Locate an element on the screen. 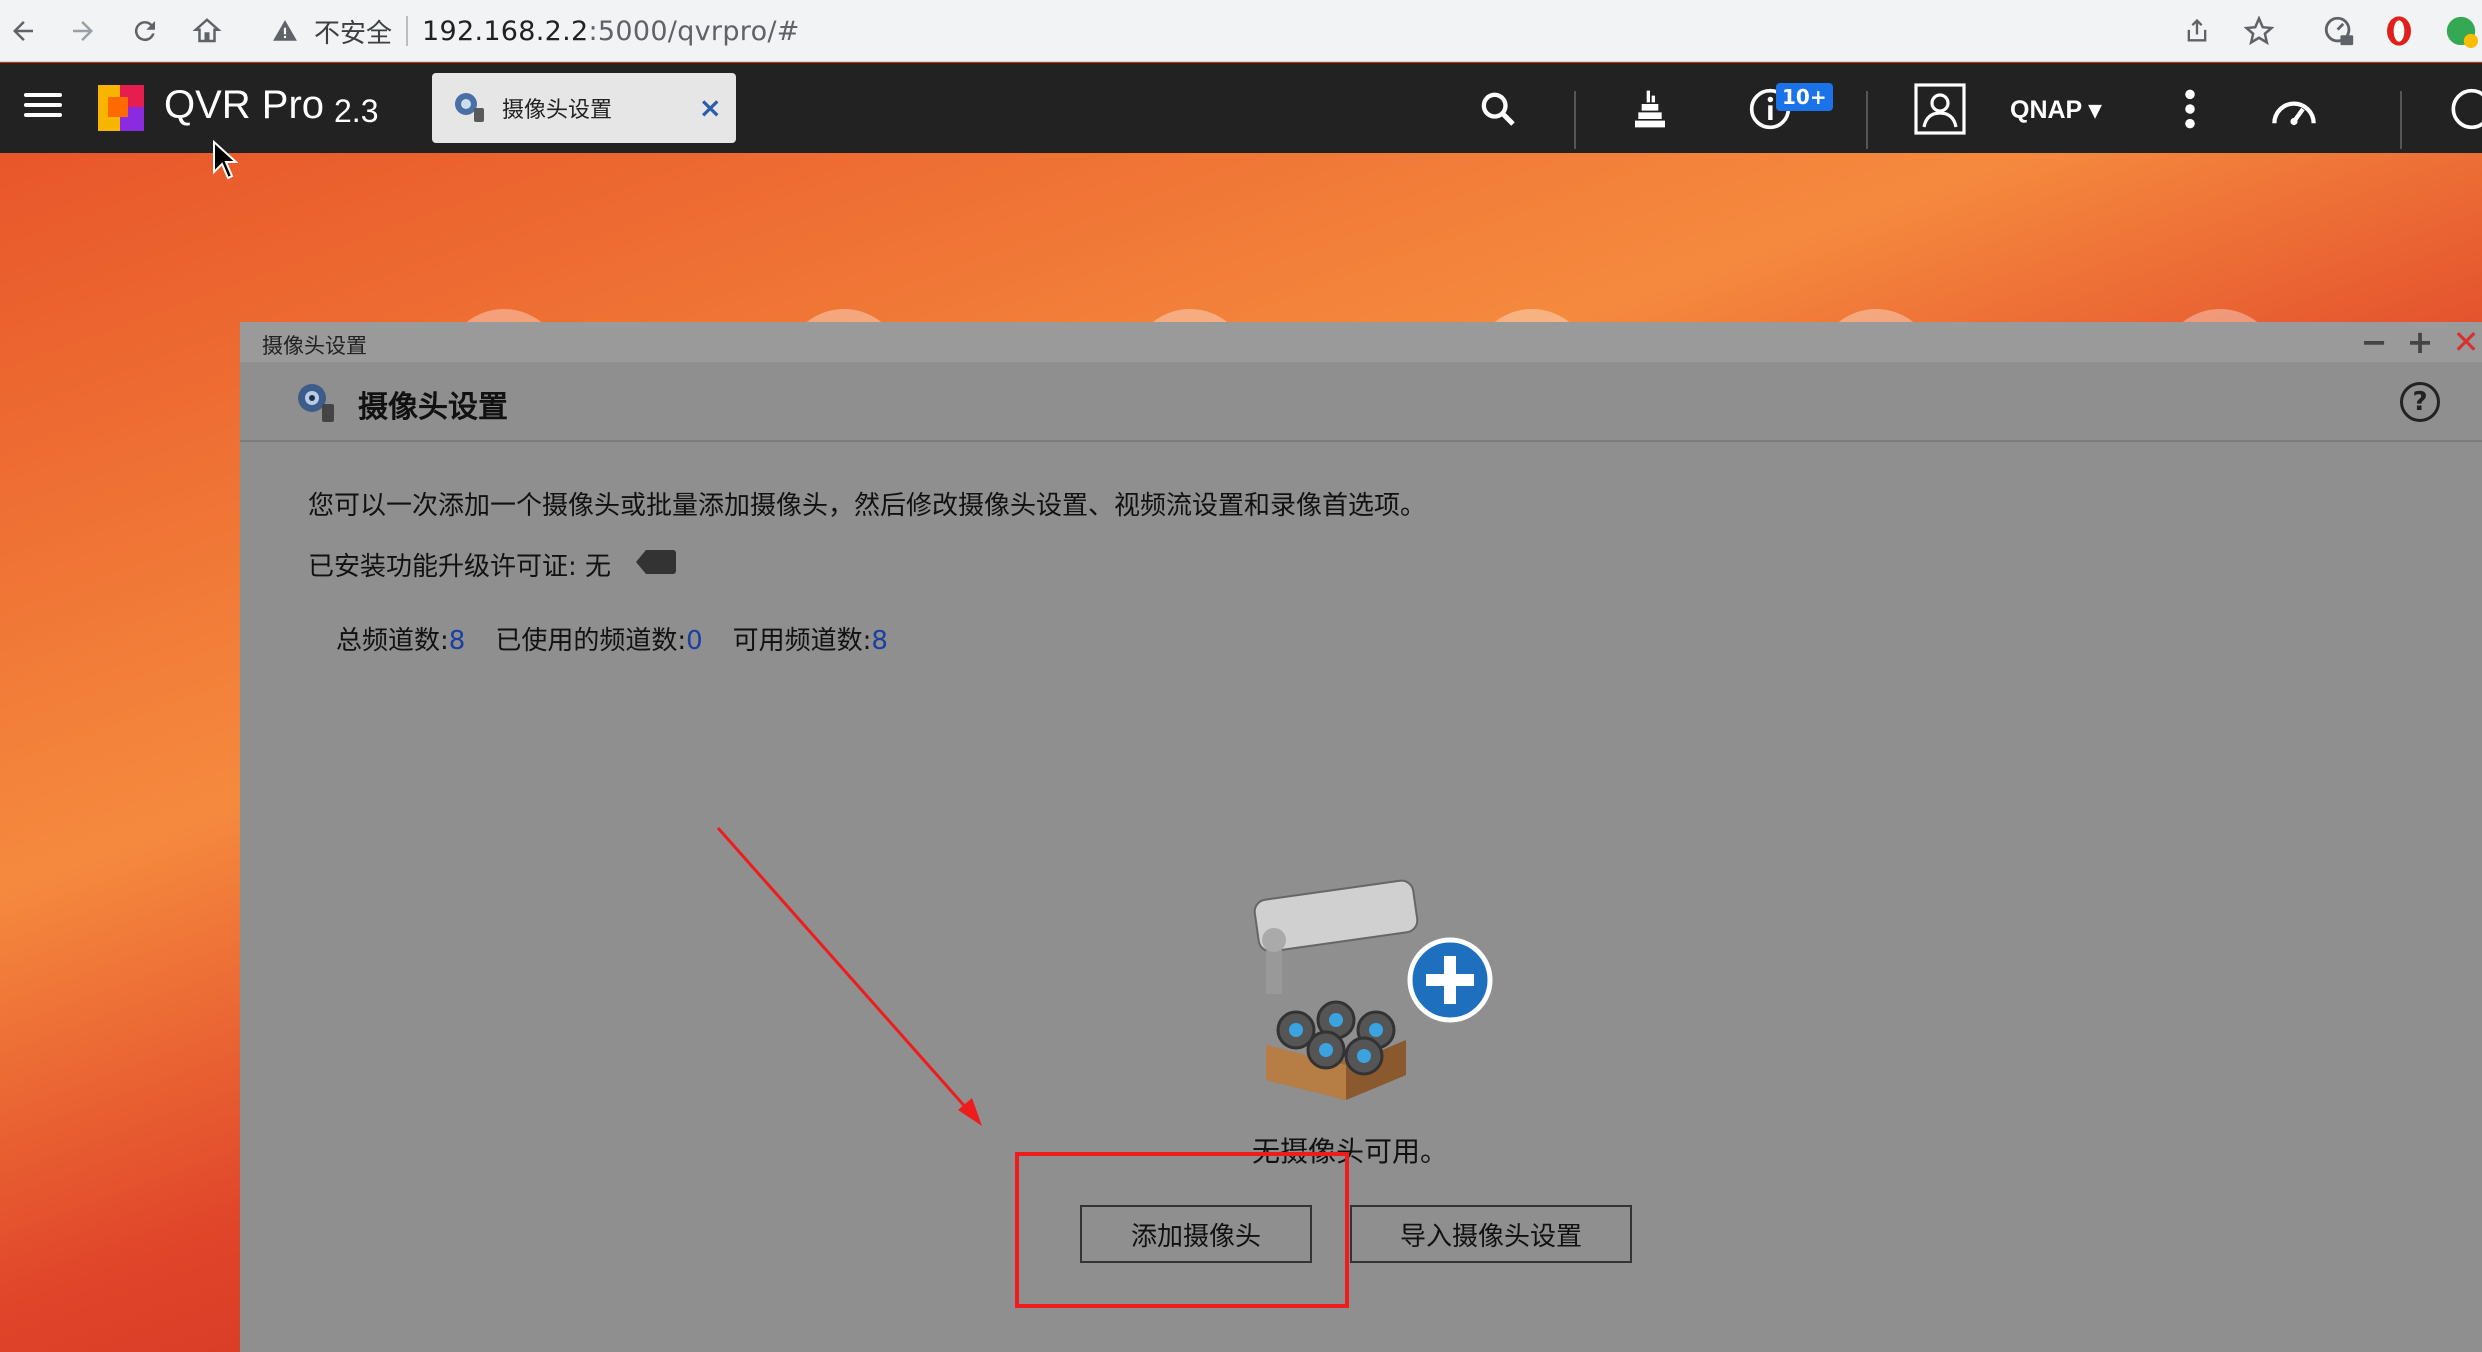 The image size is (2482, 1352). mouse-cursor-icon is located at coordinates (225, 159).